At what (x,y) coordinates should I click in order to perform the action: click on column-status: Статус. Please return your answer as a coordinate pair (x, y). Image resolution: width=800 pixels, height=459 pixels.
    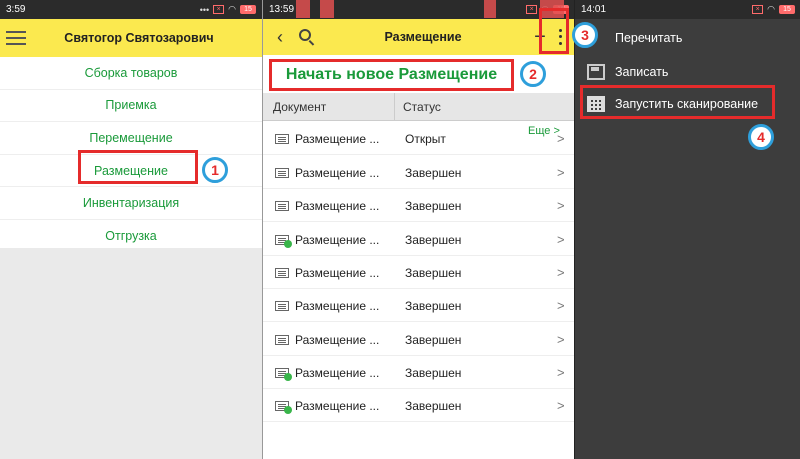
    Looking at the image, I should click on (422, 106).